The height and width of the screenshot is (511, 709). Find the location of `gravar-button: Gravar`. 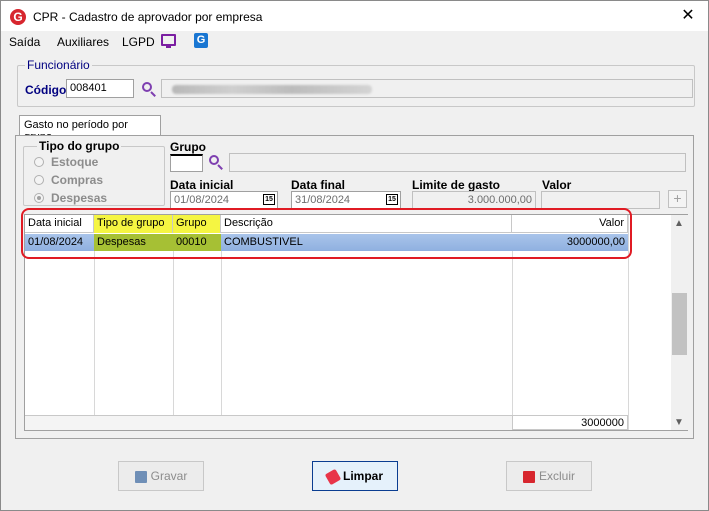

gravar-button: Gravar is located at coordinates (161, 476).